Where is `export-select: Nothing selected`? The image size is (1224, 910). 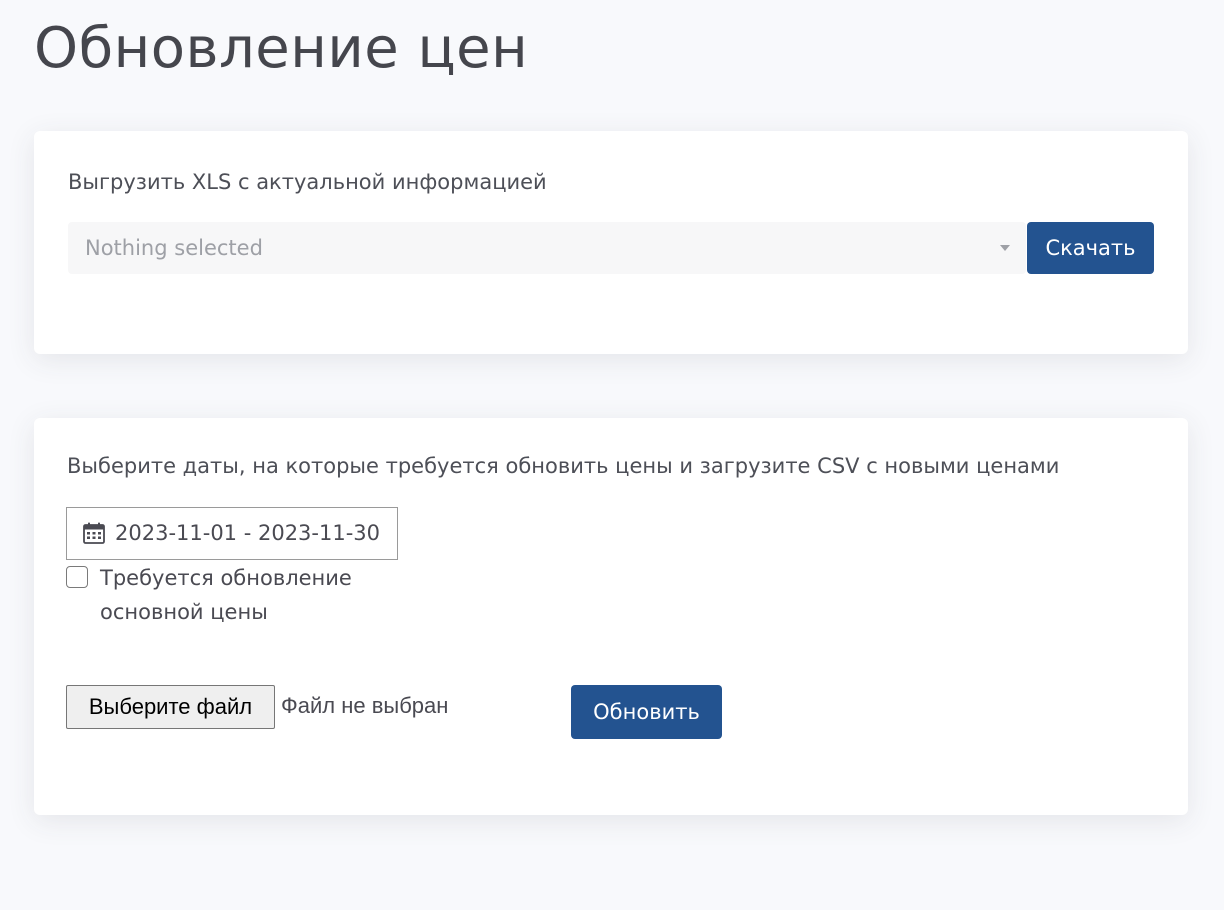
export-select: Nothing selected is located at coordinates (547, 248).